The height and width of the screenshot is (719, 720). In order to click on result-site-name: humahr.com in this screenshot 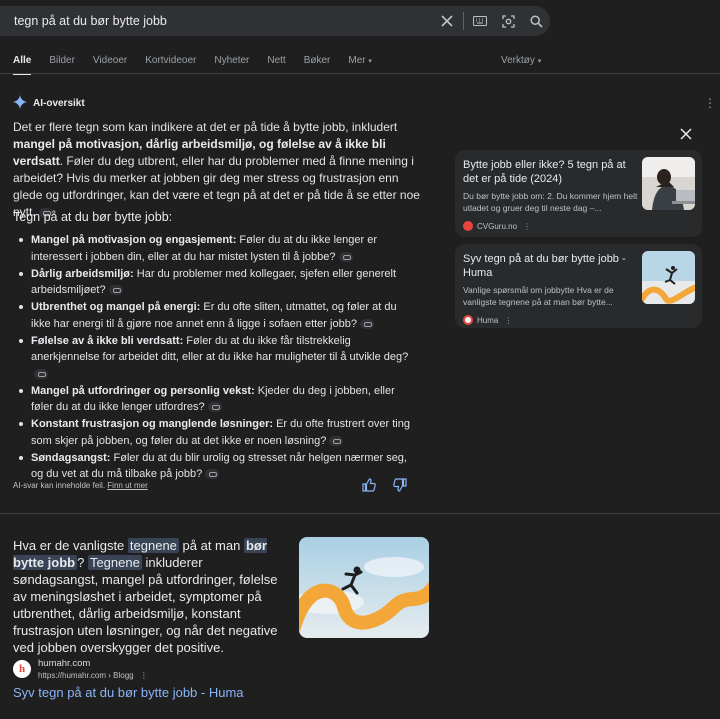, I will do `click(64, 663)`.